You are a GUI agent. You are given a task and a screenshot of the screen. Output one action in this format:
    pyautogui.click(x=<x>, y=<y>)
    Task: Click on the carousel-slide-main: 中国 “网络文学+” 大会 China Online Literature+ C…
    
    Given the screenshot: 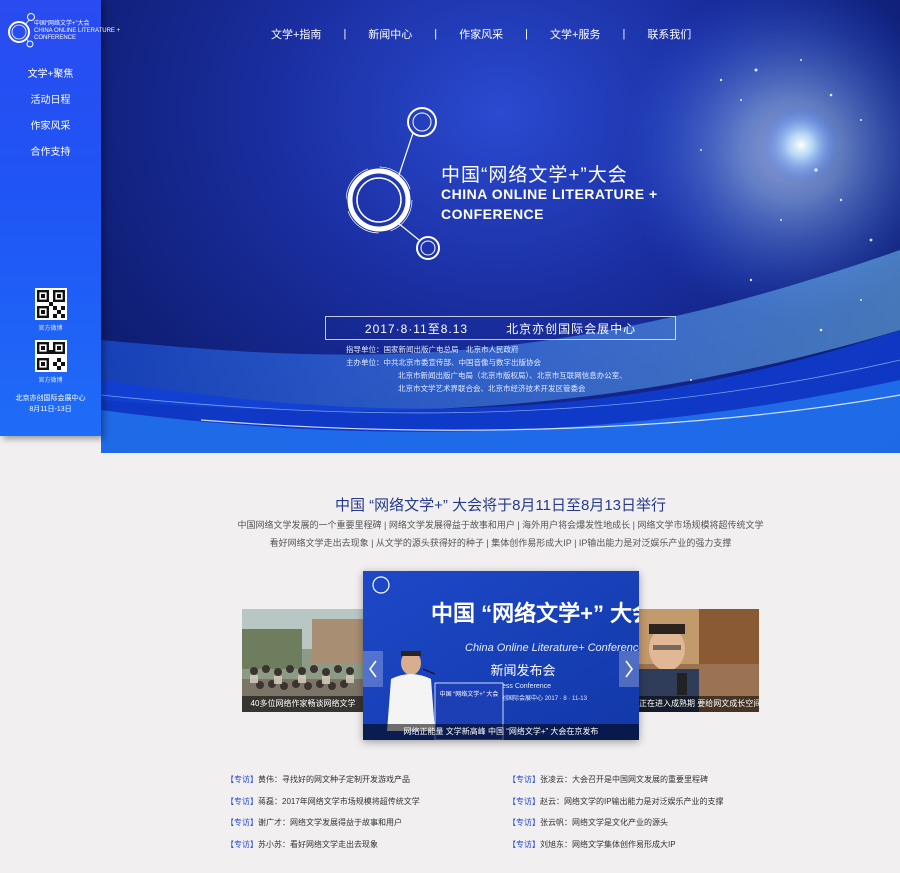 What is the action you would take?
    pyautogui.click(x=501, y=655)
    